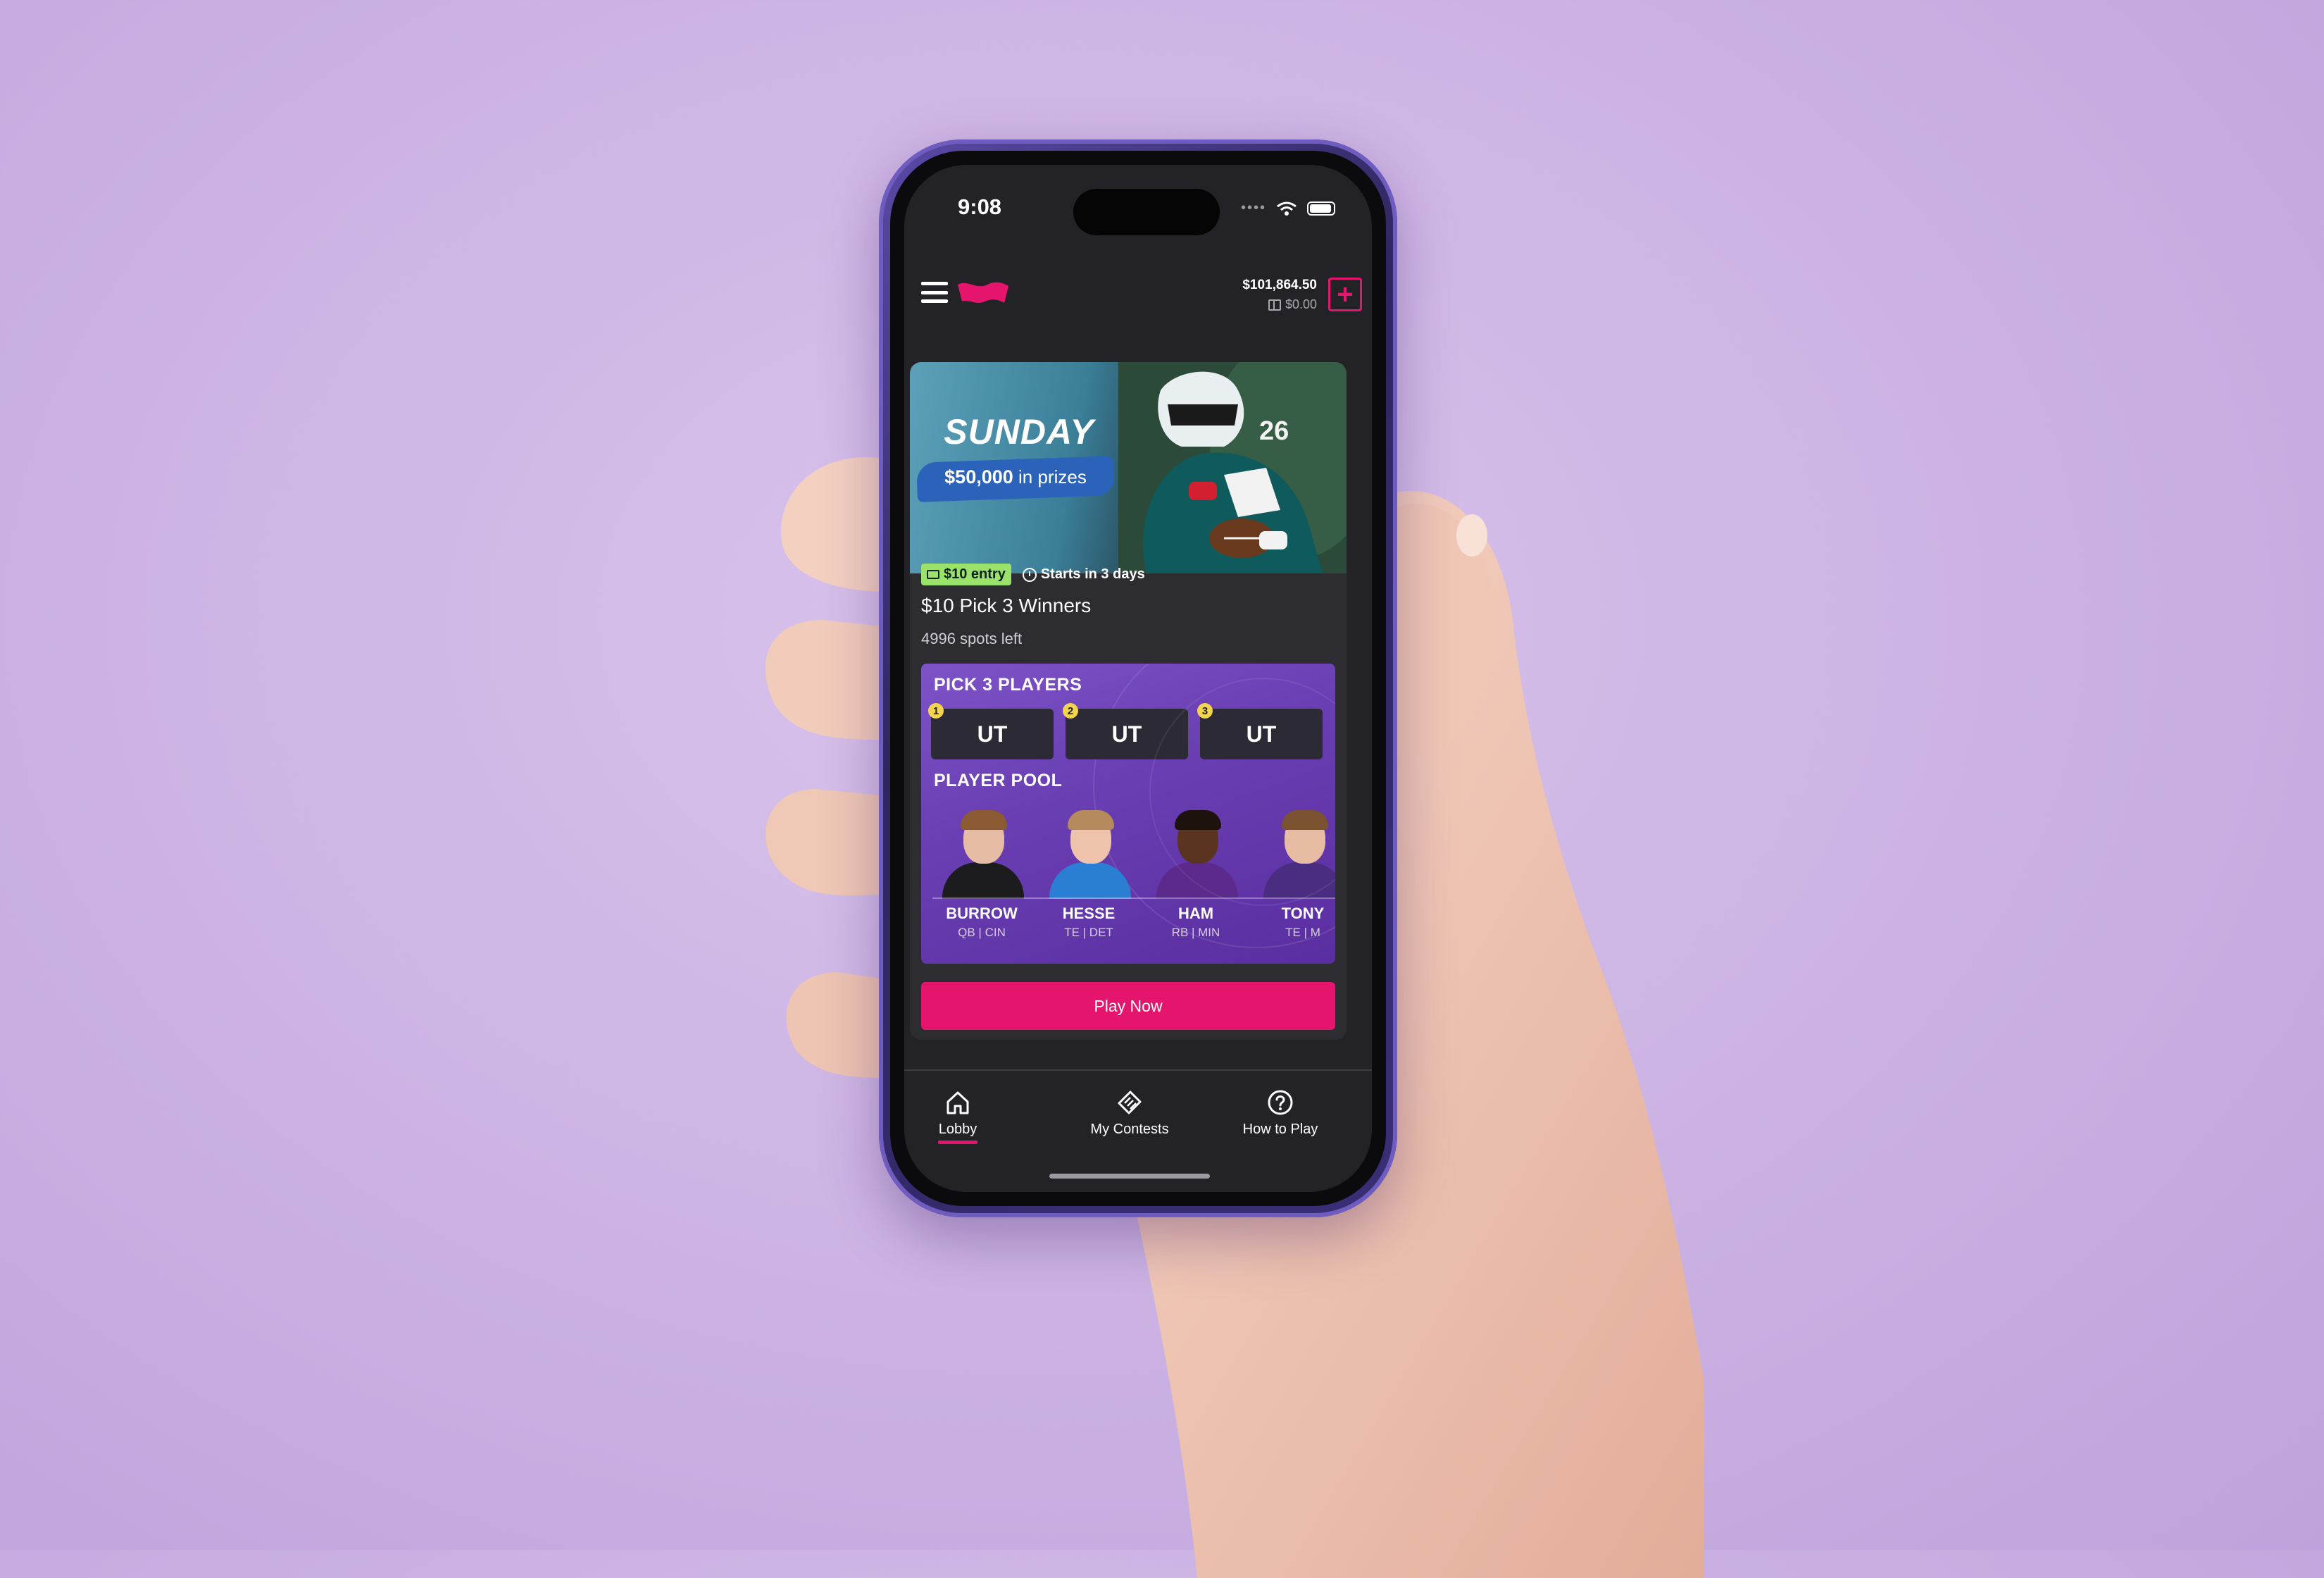 The height and width of the screenshot is (1578, 2324). I want to click on bonus-balance-row: $0.00, so click(1279, 305).